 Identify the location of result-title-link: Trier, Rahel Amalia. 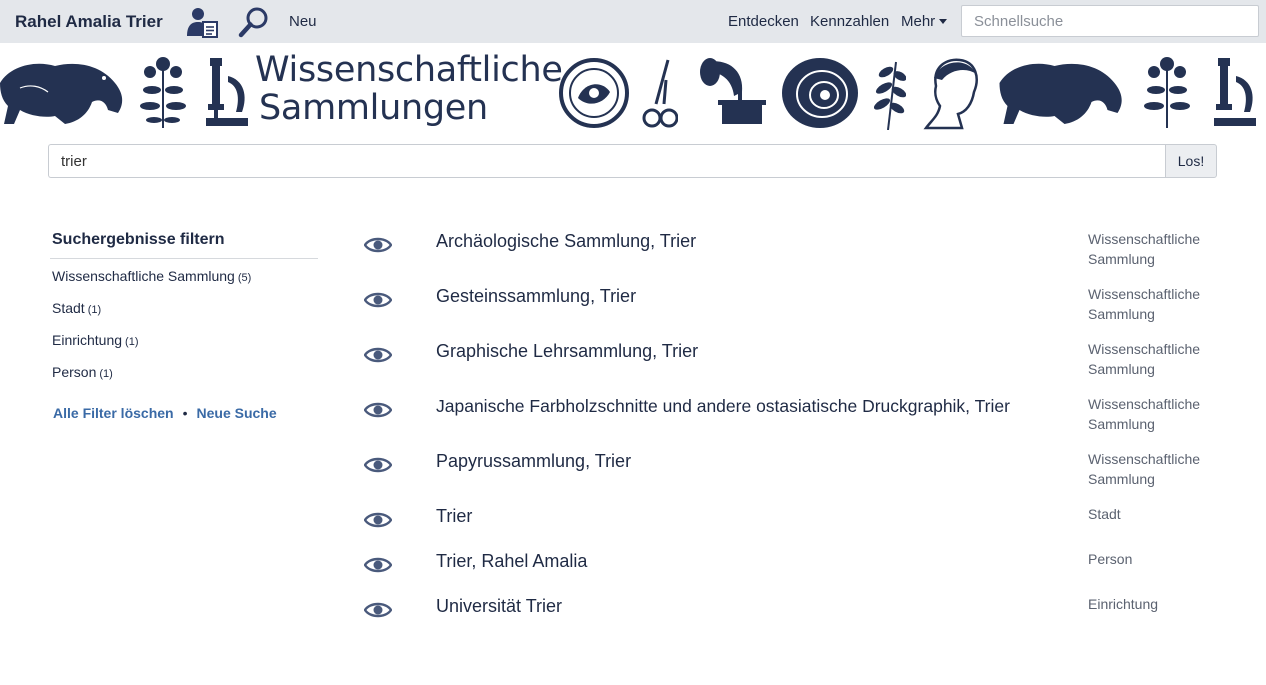
(511, 561).